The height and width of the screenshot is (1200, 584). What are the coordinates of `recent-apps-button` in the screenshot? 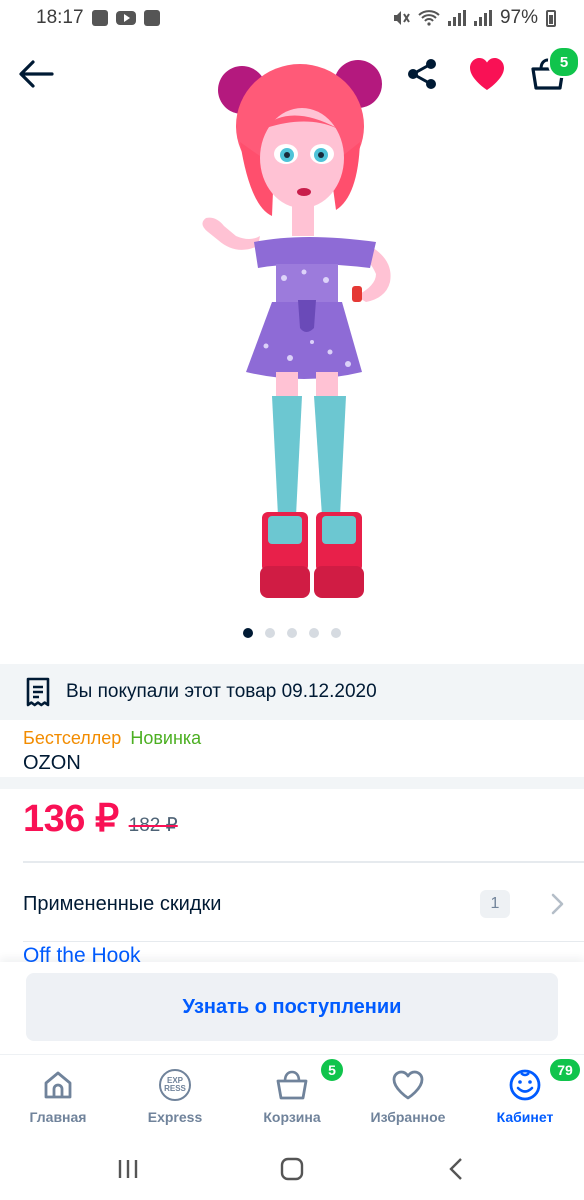 It's located at (128, 1169).